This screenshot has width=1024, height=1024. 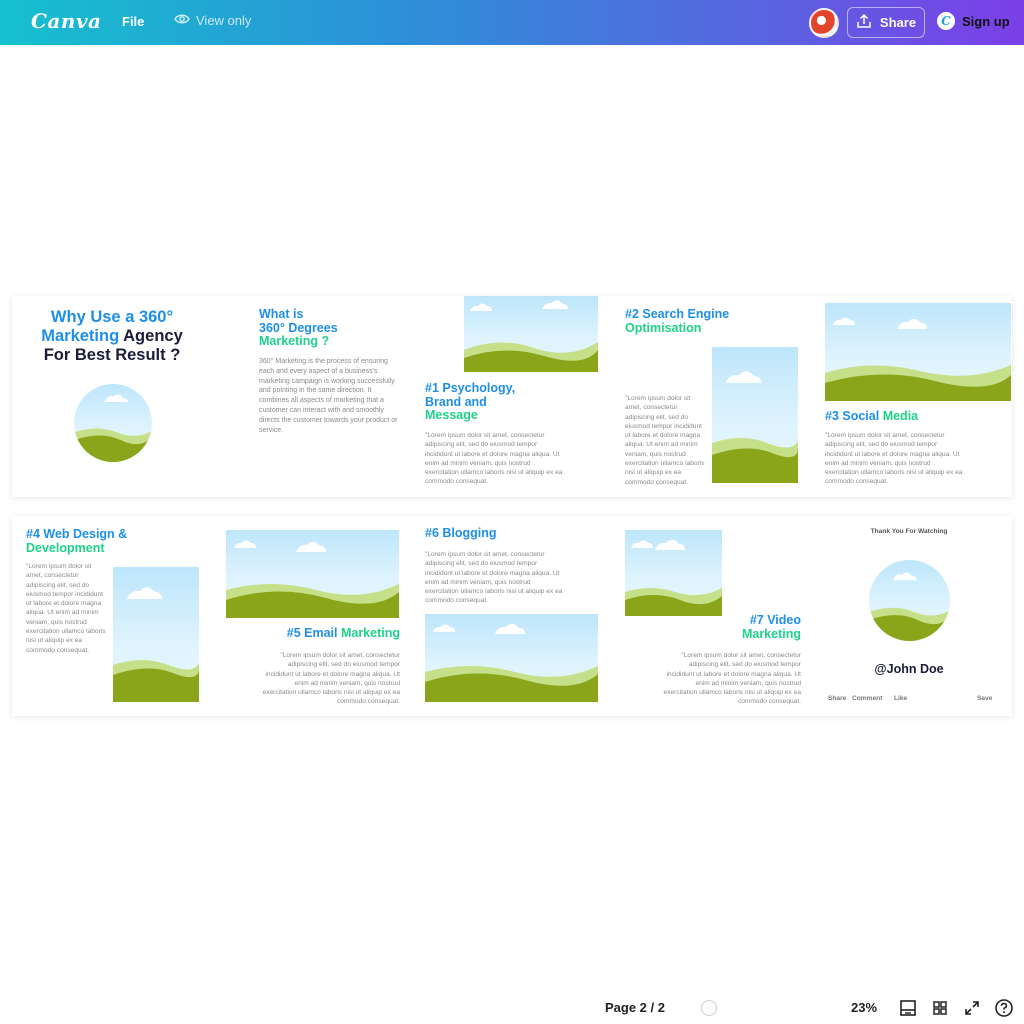 What do you see at coordinates (281, 314) in the screenshot?
I see `whatis-line-1: What is` at bounding box center [281, 314].